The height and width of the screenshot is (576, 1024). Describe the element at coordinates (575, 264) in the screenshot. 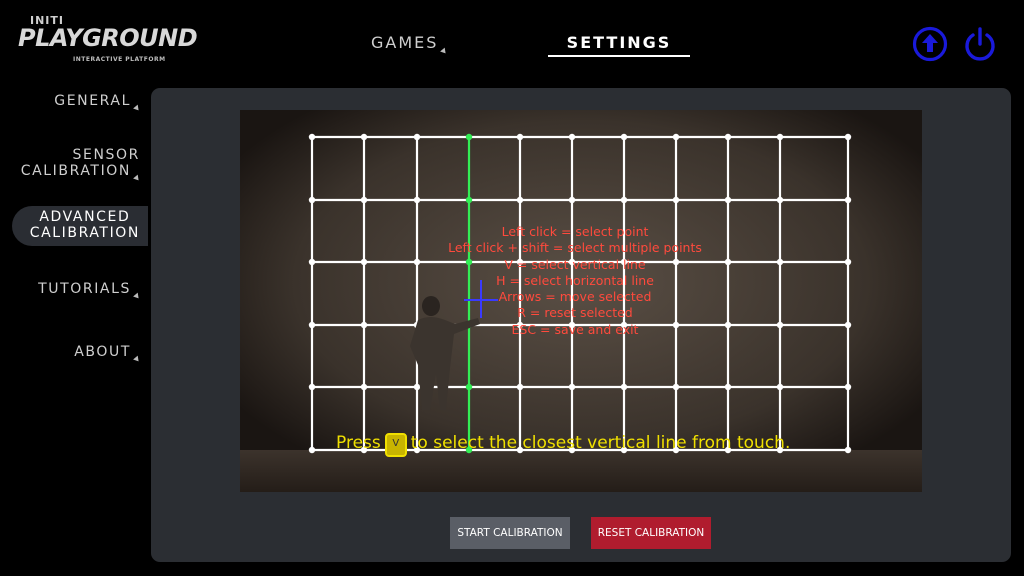

I see `instruction-line: V = select vertical line` at that location.